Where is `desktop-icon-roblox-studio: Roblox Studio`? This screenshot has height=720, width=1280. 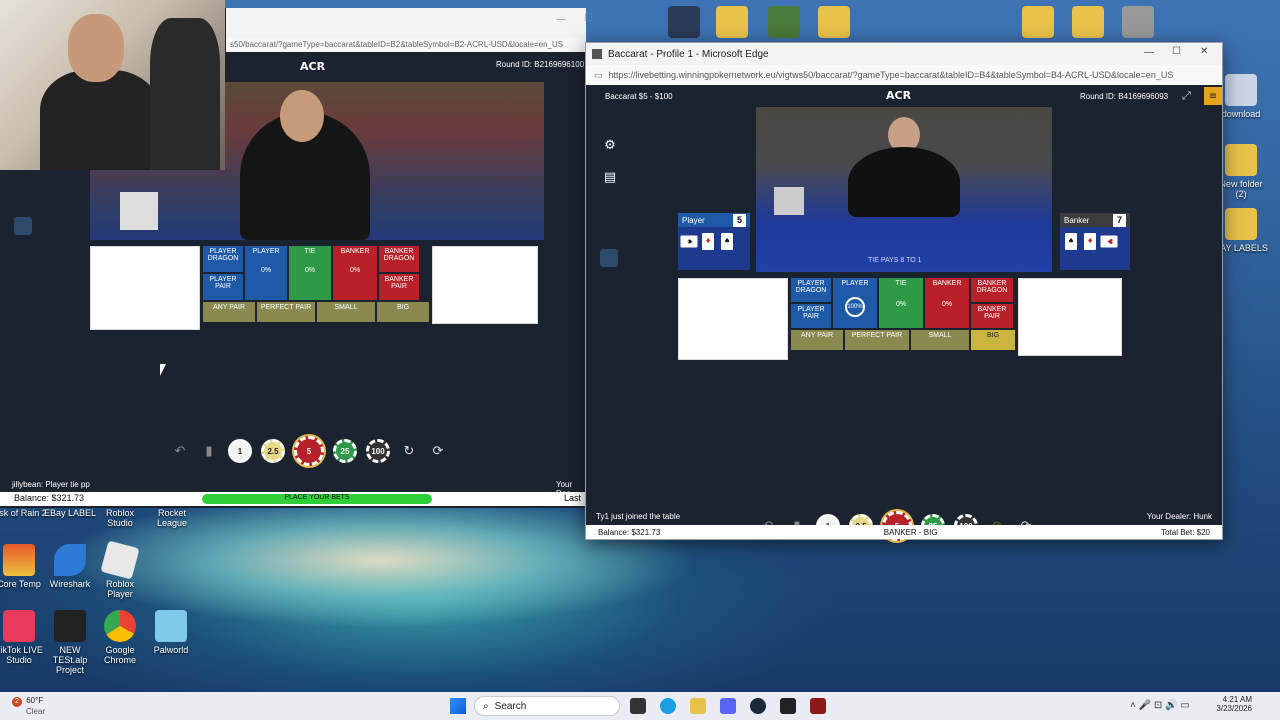 desktop-icon-roblox-studio: Roblox Studio is located at coordinates (120, 518).